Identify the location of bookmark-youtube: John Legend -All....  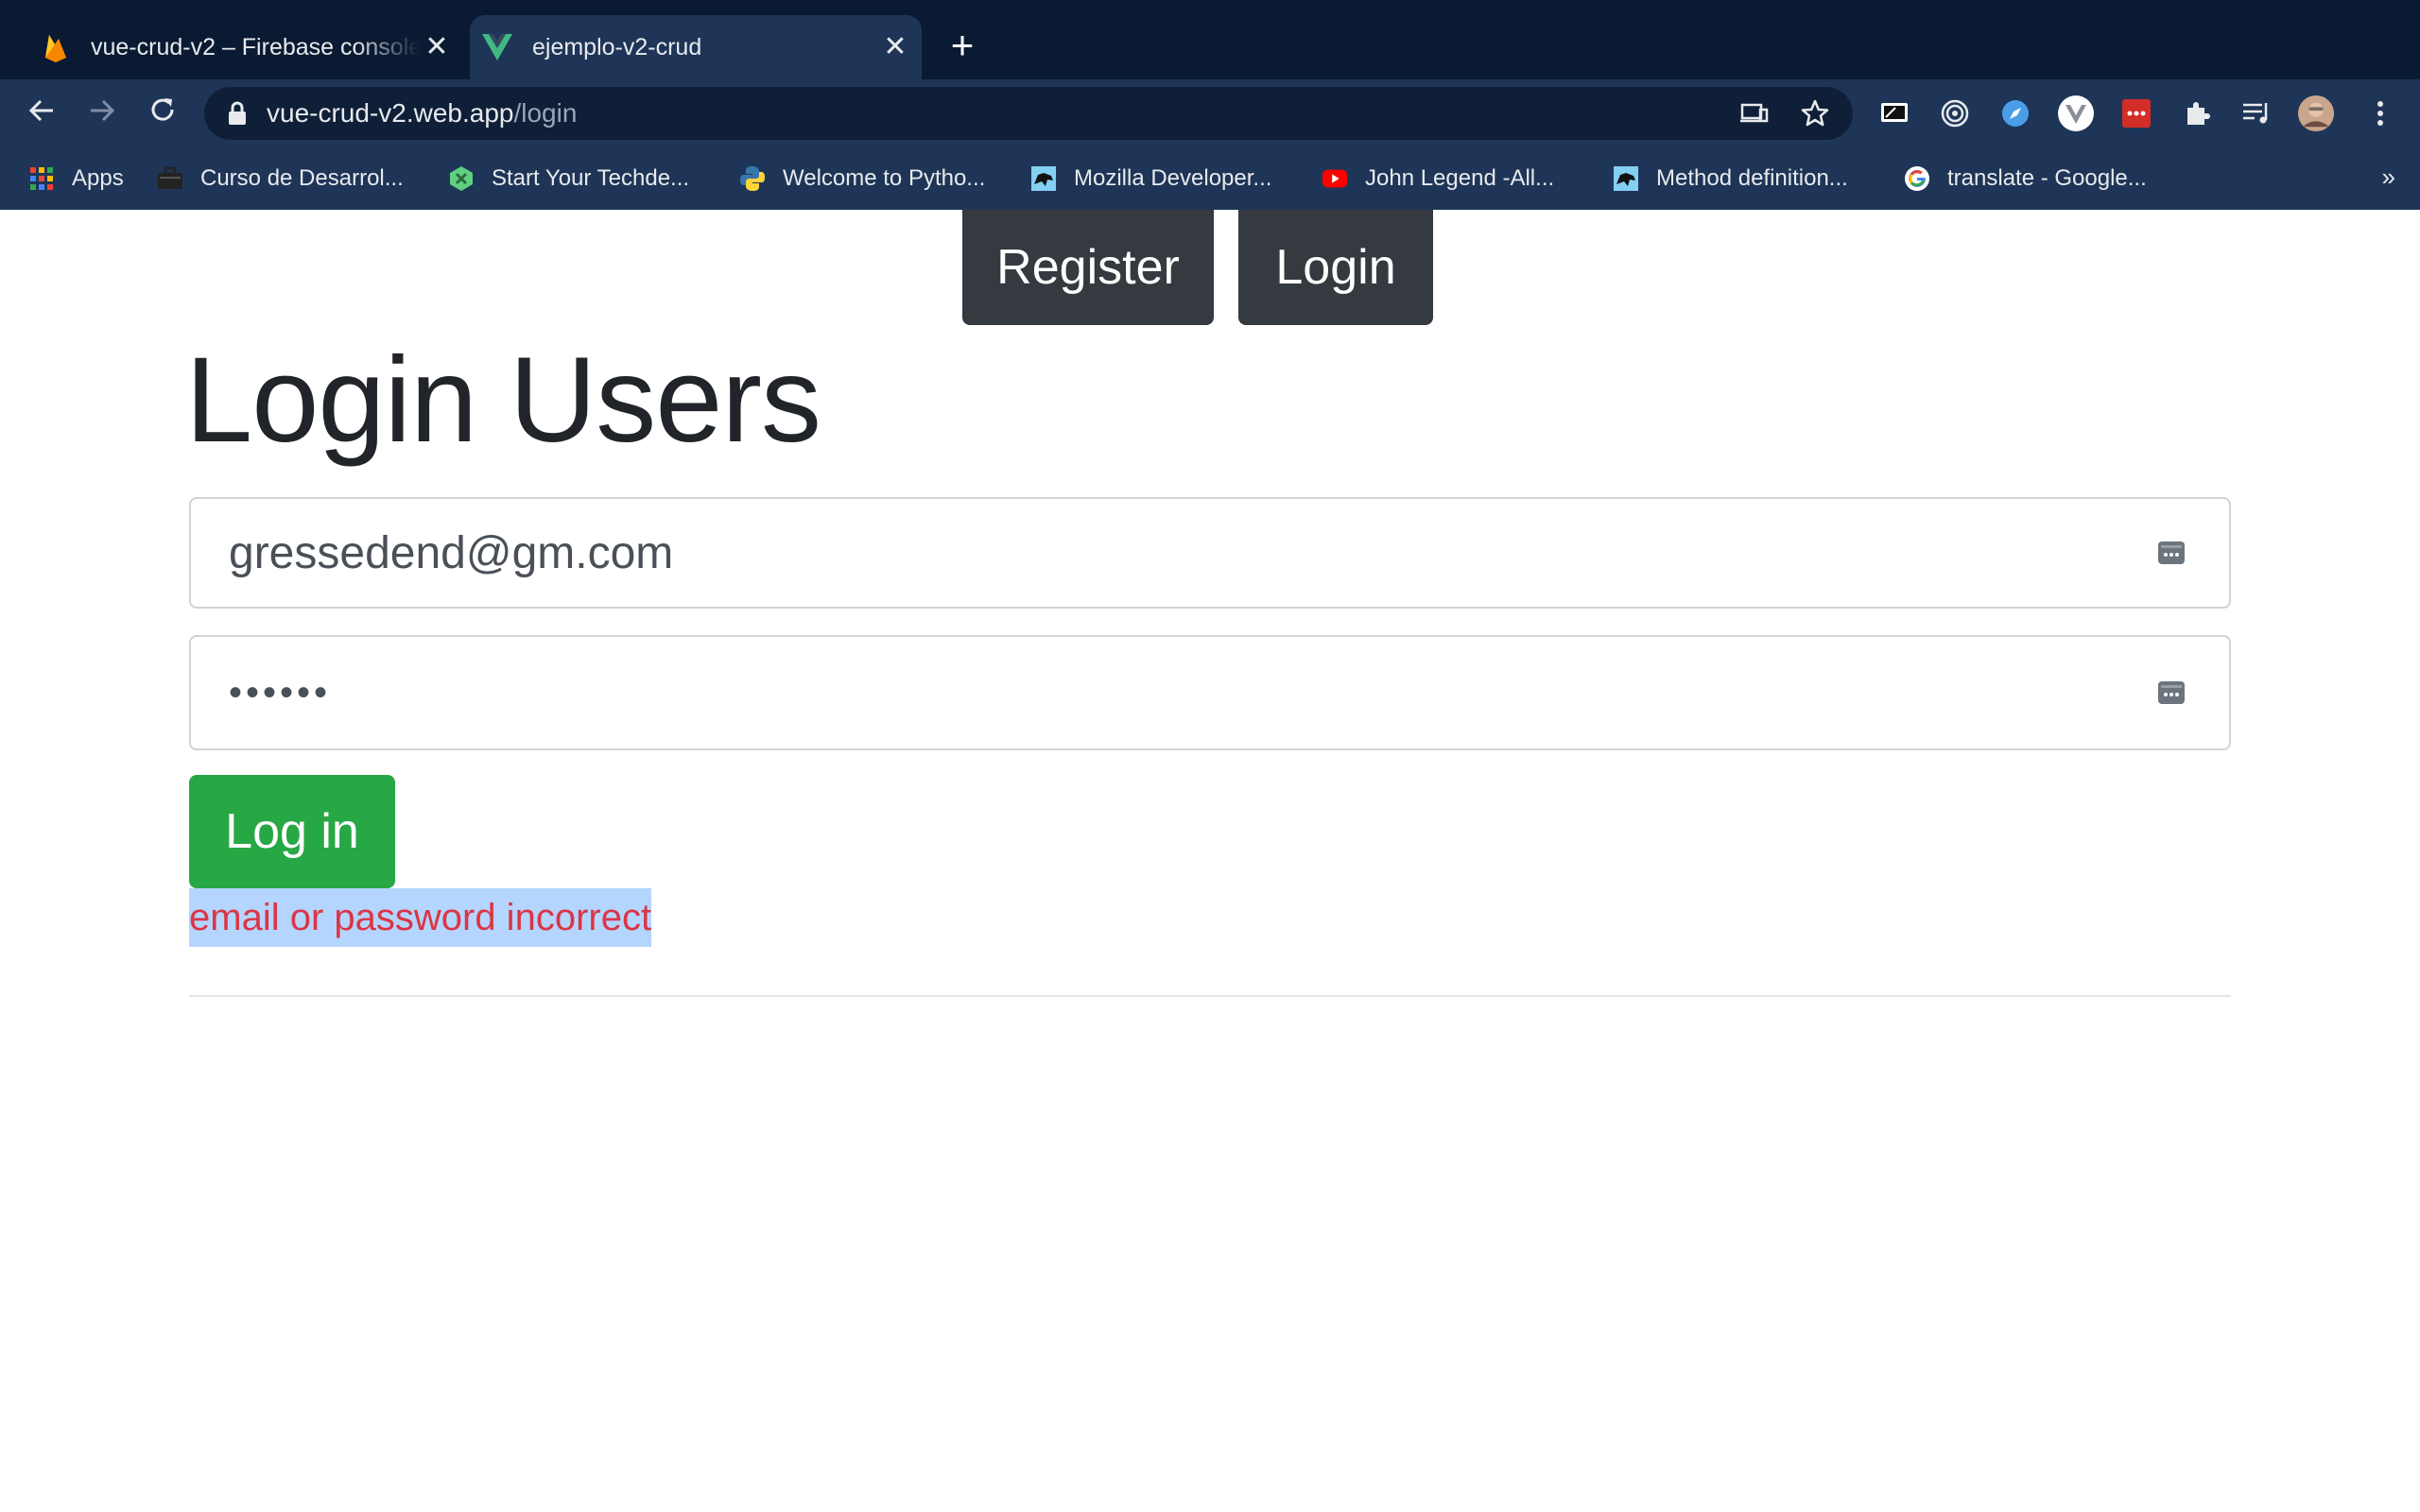
(1438, 179).